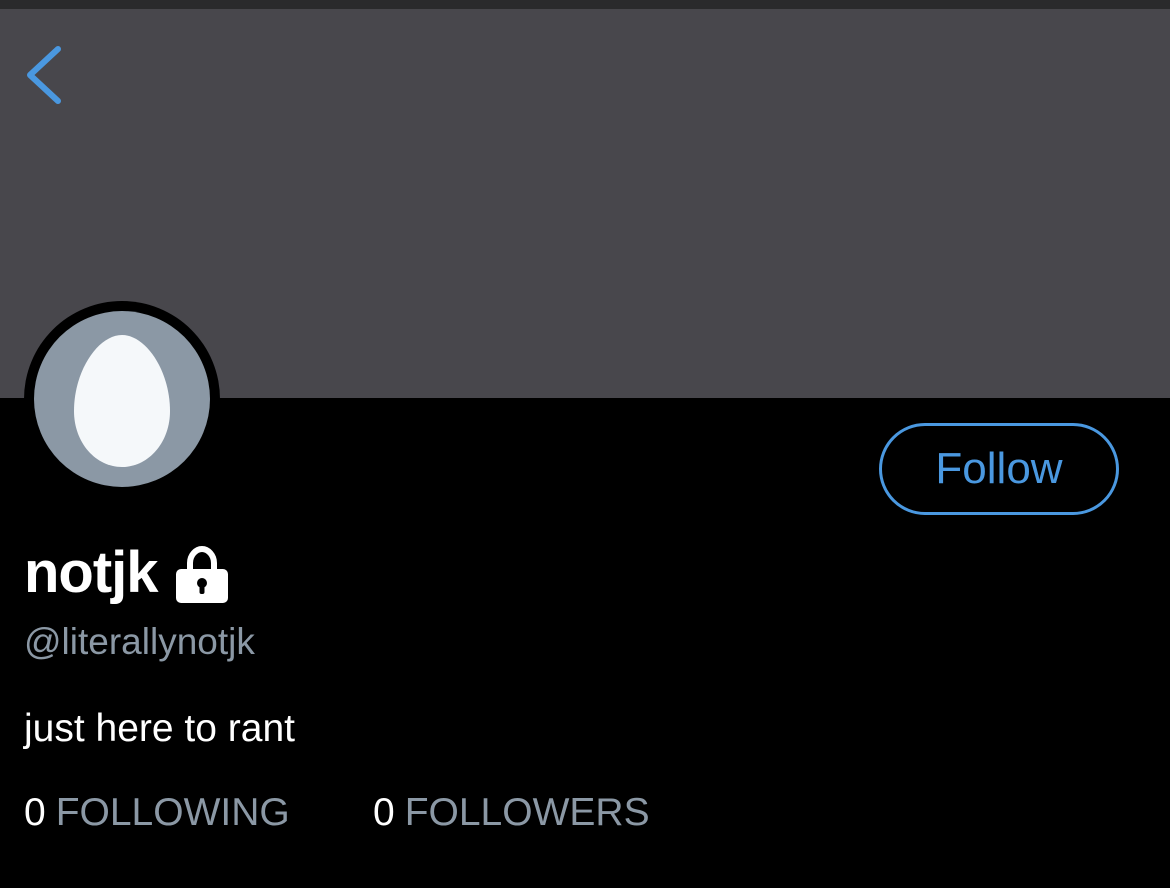 The height and width of the screenshot is (888, 1170). What do you see at coordinates (384, 812) in the screenshot?
I see `followers-count: 0` at bounding box center [384, 812].